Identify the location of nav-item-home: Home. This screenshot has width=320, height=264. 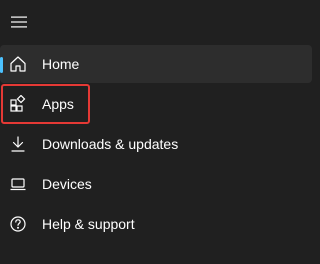
(156, 64).